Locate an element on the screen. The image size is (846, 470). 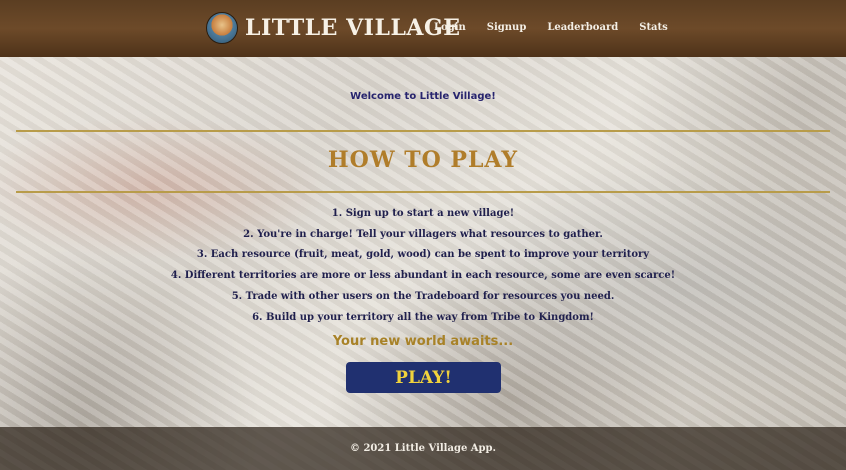
welcome-message: Welcome to Little Village! is located at coordinates (423, 96).